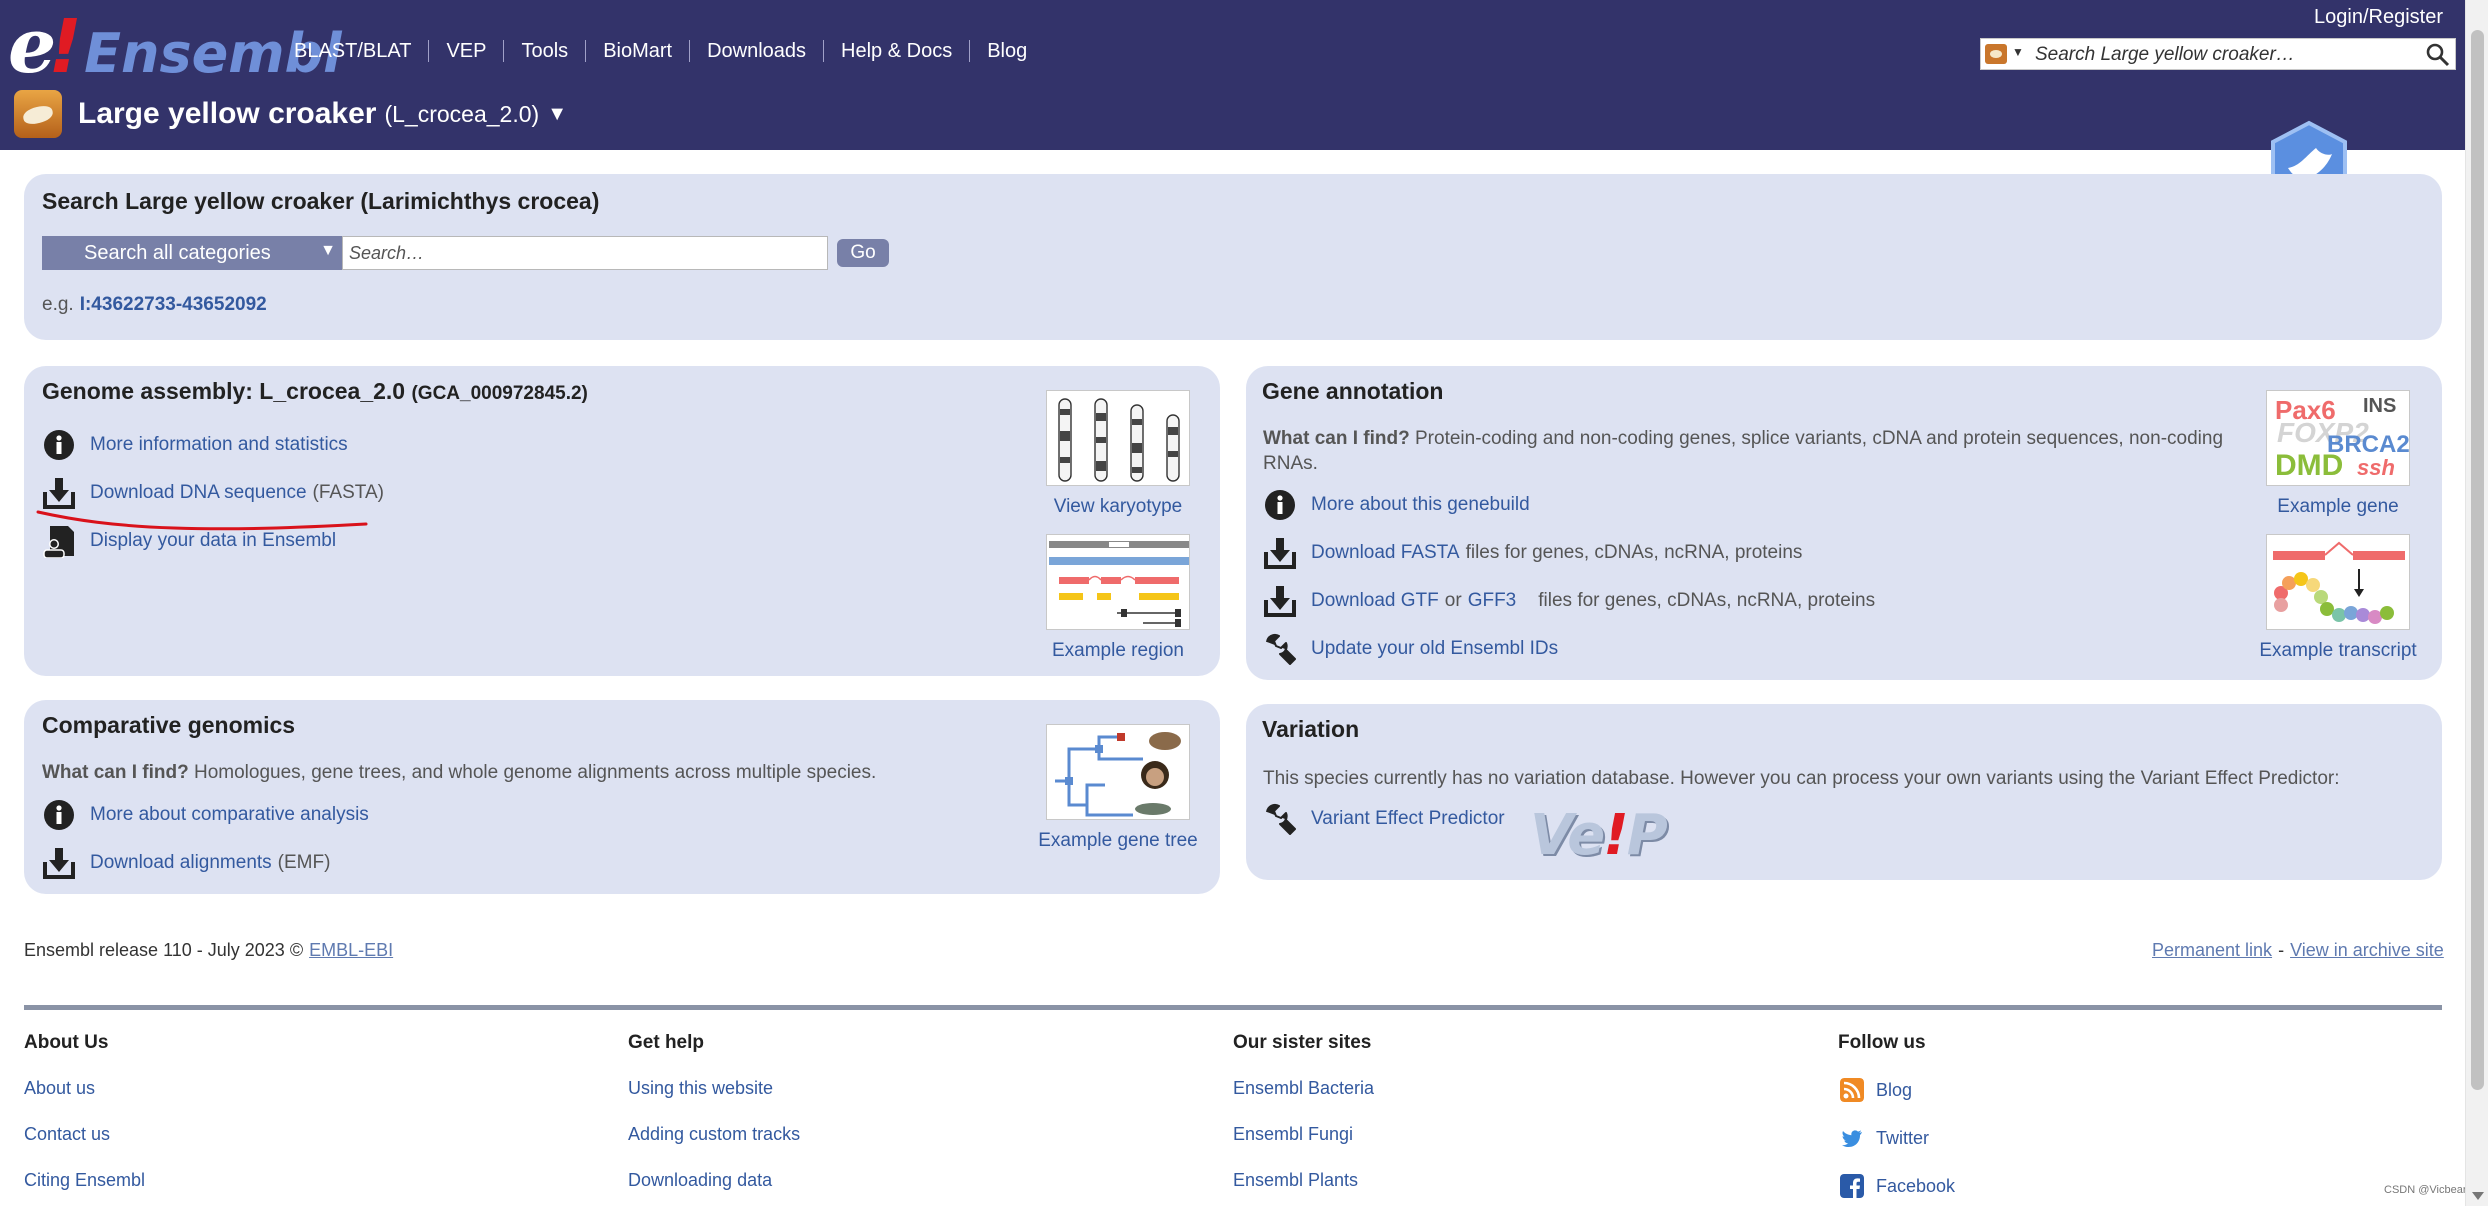 The width and height of the screenshot is (2488, 1206). I want to click on species-header: Large yellow croaker (L_crocea_2.0) ▼, so click(290, 114).